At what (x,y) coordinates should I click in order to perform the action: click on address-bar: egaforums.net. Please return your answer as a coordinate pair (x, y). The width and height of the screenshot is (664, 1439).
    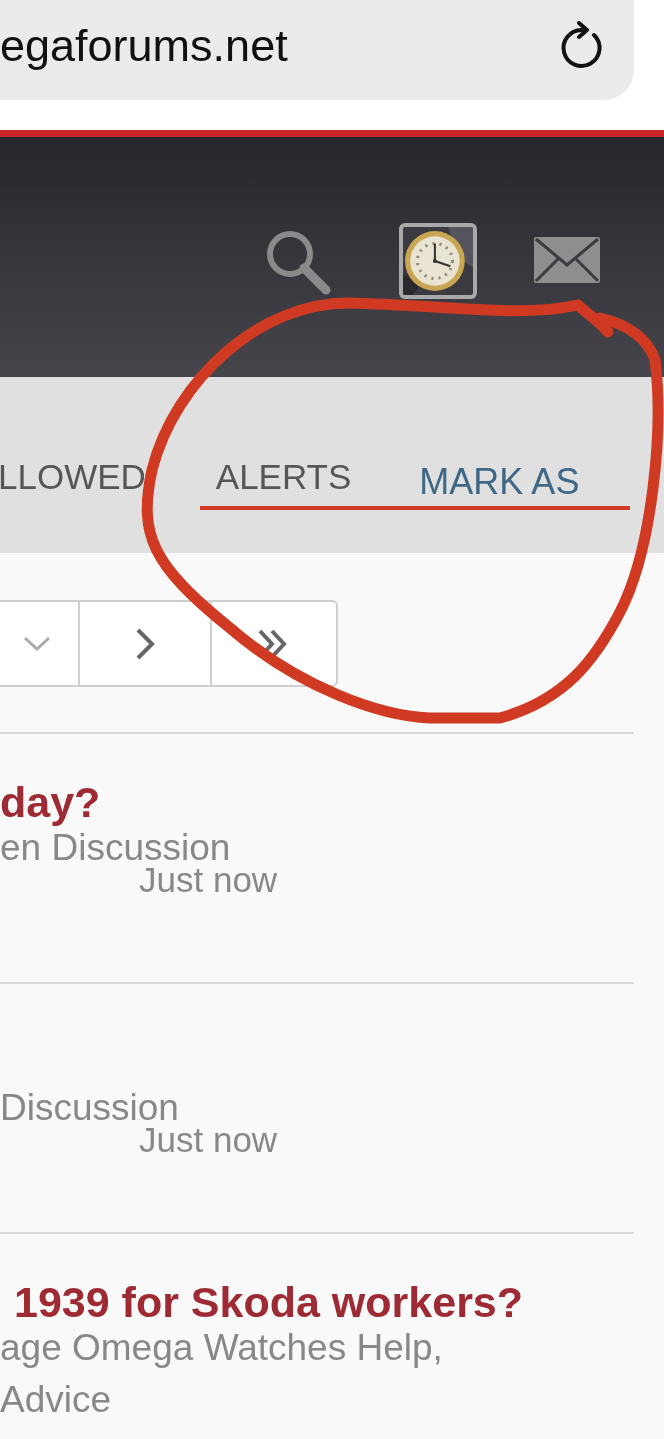
    Looking at the image, I should click on (317, 50).